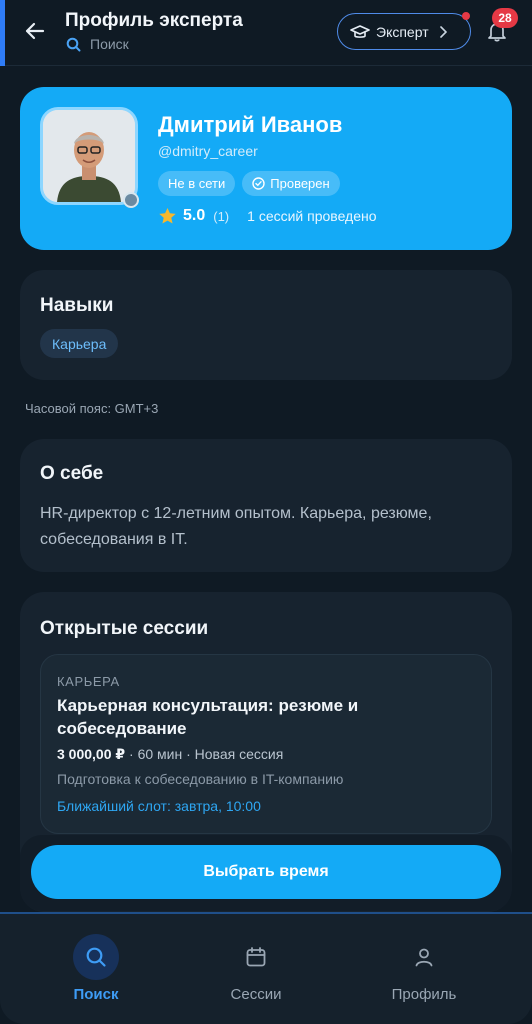 The width and height of the screenshot is (532, 1024). What do you see at coordinates (194, 215) in the screenshot?
I see `rating-value: 5.0` at bounding box center [194, 215].